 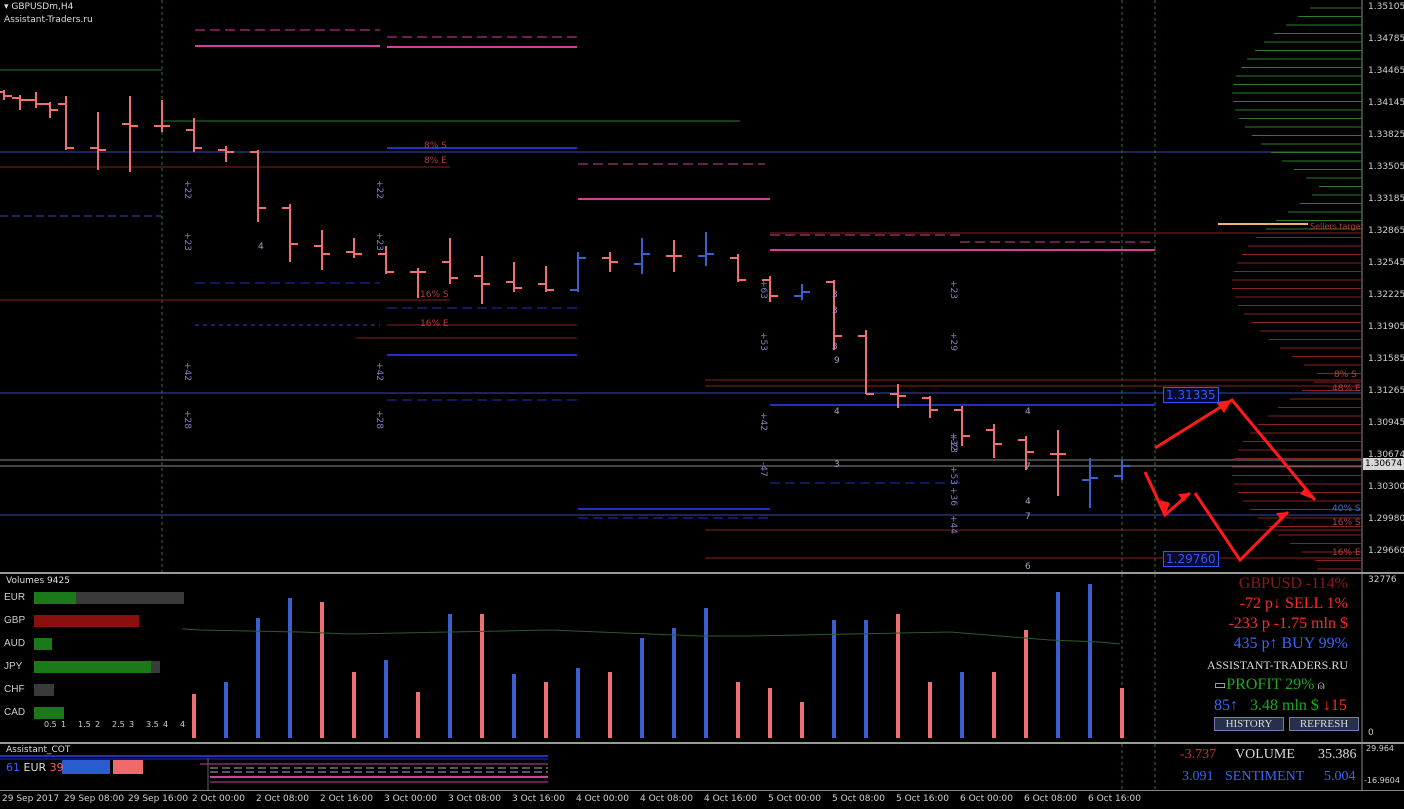 I want to click on price-tick: 1.31905, so click(x=1386, y=327).